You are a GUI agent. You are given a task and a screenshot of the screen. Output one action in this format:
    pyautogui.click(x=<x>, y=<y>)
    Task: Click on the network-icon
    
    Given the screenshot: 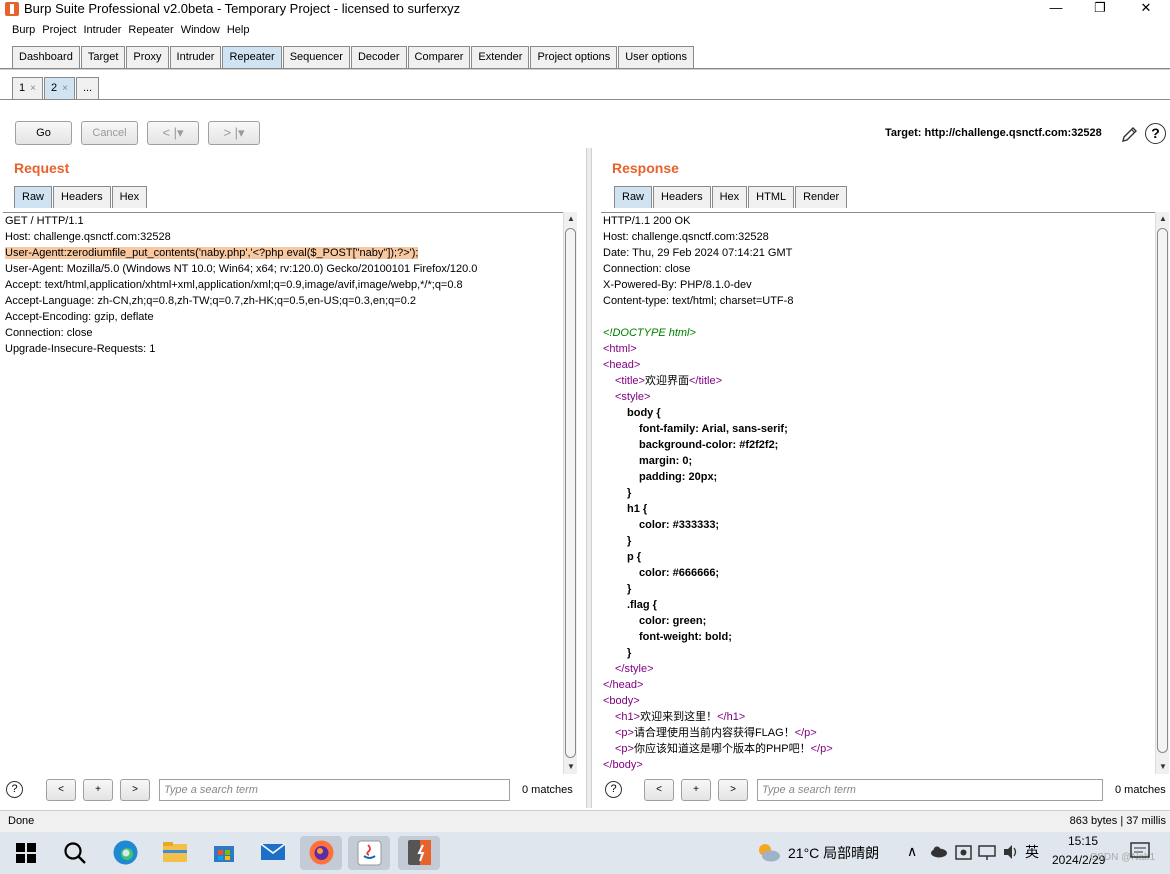 What is the action you would take?
    pyautogui.click(x=987, y=853)
    